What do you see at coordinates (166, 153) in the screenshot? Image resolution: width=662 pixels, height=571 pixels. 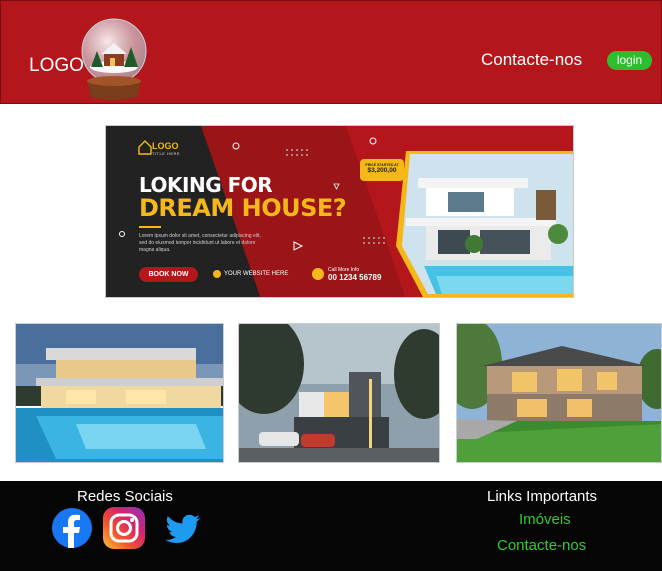 I see `banner-logo-subtitle: TITLE HERE` at bounding box center [166, 153].